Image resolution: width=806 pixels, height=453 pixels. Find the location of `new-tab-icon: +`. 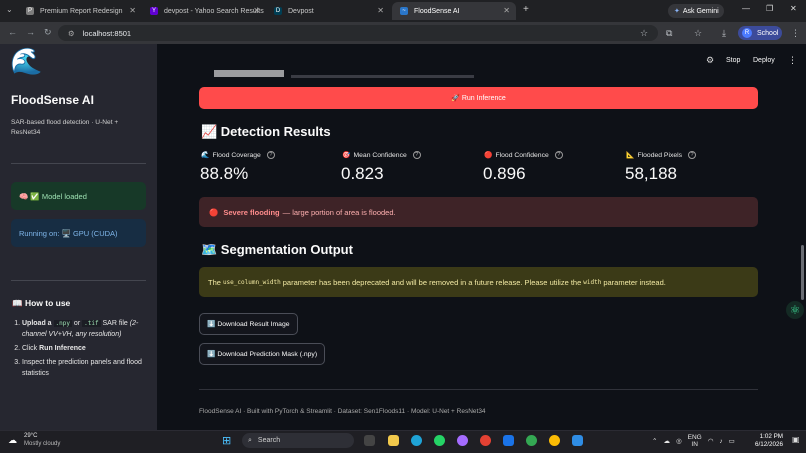

new-tab-icon: + is located at coordinates (526, 9).